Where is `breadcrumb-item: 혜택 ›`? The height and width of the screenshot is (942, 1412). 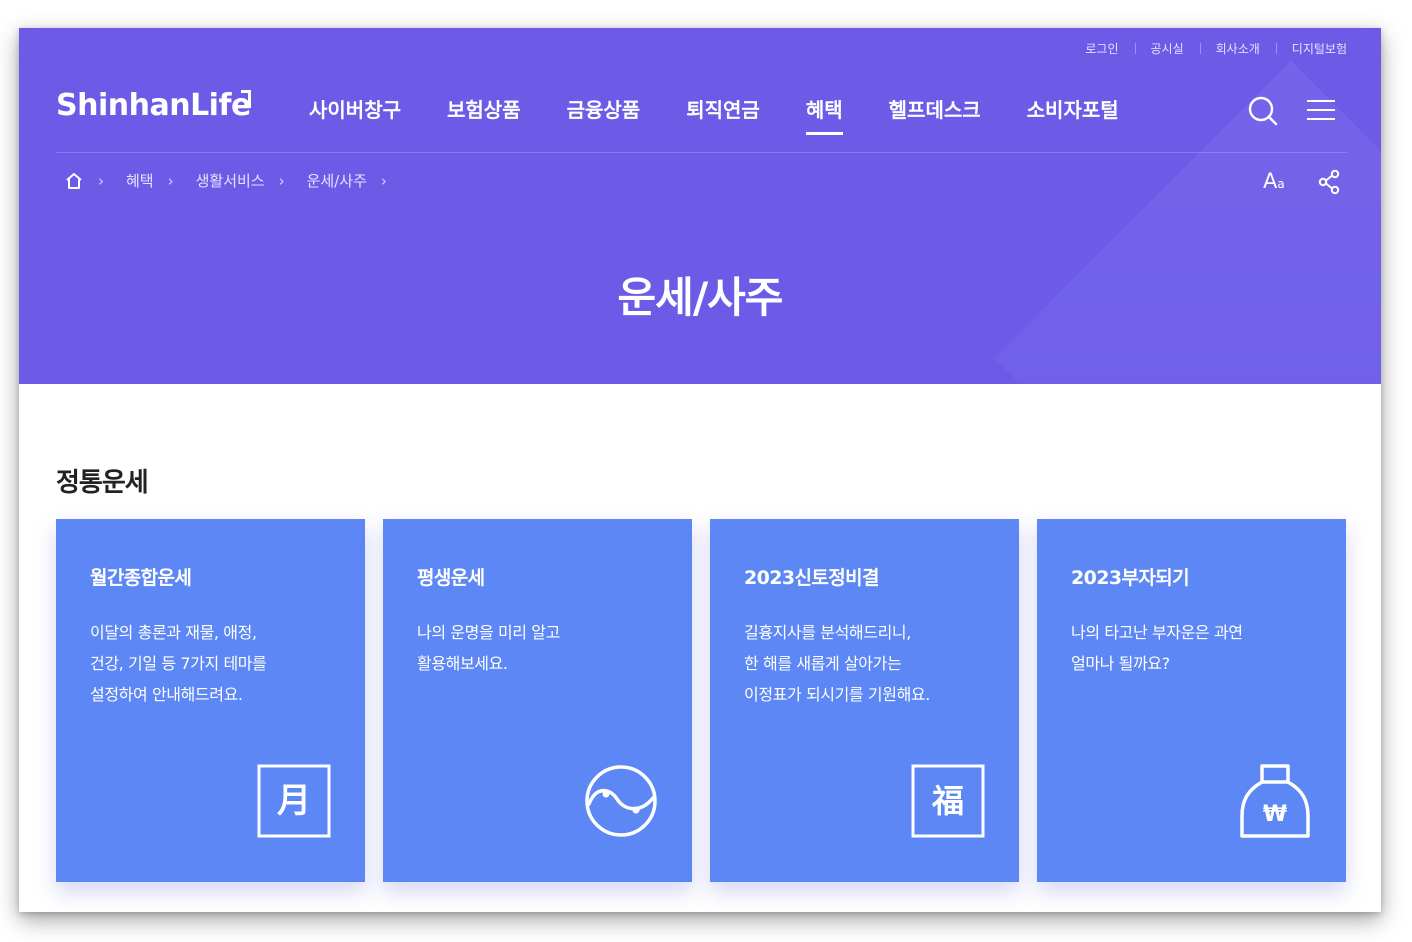 breadcrumb-item: 혜택 › is located at coordinates (161, 180).